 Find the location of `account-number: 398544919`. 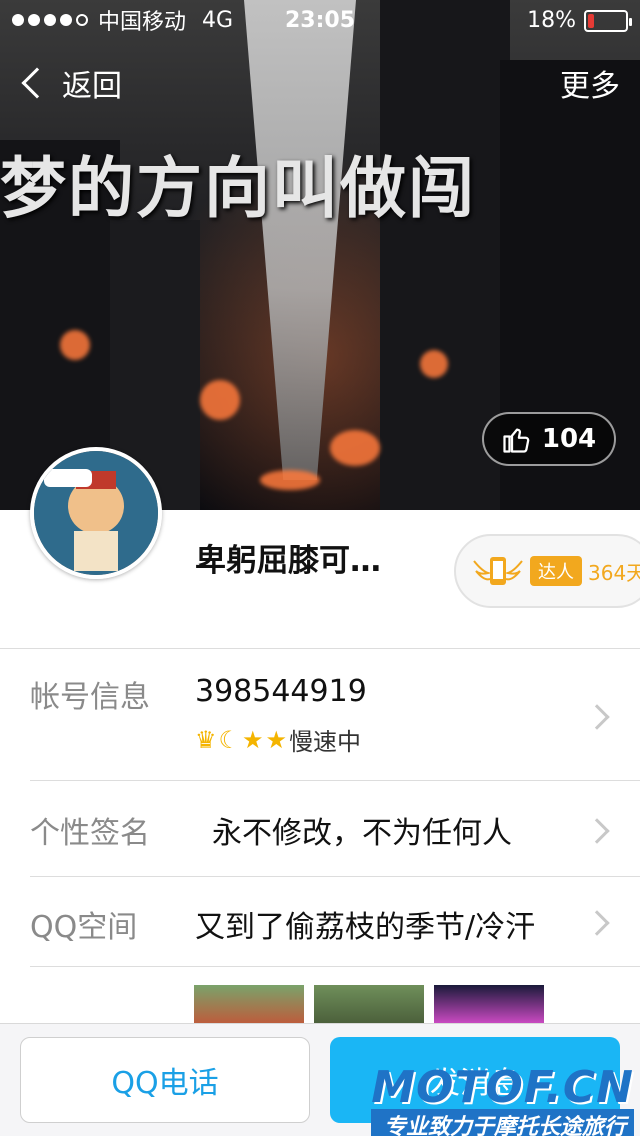

account-number: 398544919 is located at coordinates (281, 691).